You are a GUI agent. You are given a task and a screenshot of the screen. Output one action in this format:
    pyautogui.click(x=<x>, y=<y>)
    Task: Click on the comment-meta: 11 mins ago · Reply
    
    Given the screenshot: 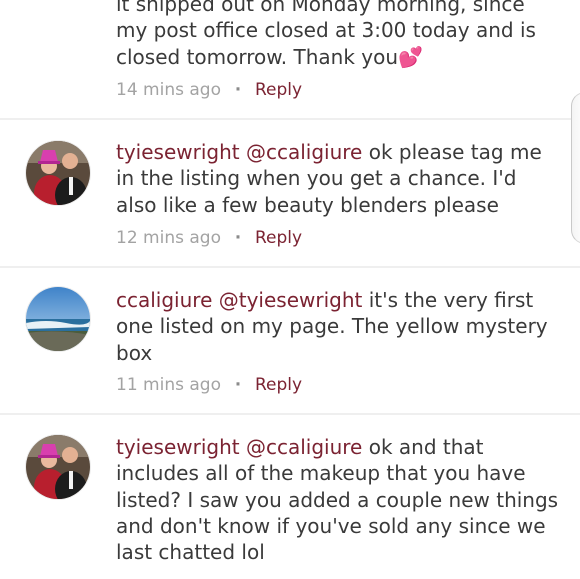 What is the action you would take?
    pyautogui.click(x=209, y=385)
    